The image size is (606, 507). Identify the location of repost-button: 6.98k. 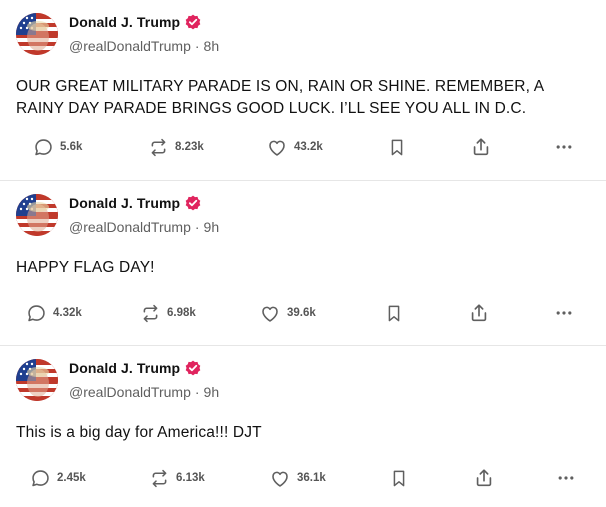
(168, 313).